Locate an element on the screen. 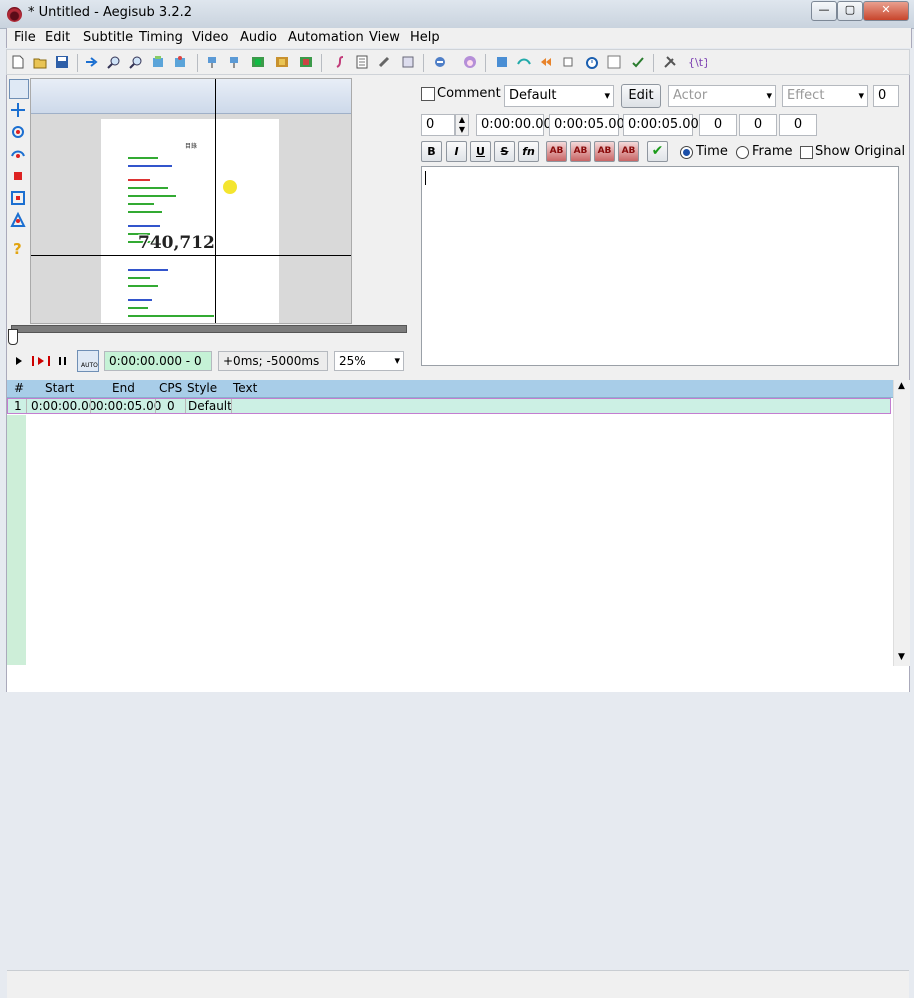 This screenshot has height=998, width=914. video-offset-field: +0ms; -5000ms is located at coordinates (273, 361).